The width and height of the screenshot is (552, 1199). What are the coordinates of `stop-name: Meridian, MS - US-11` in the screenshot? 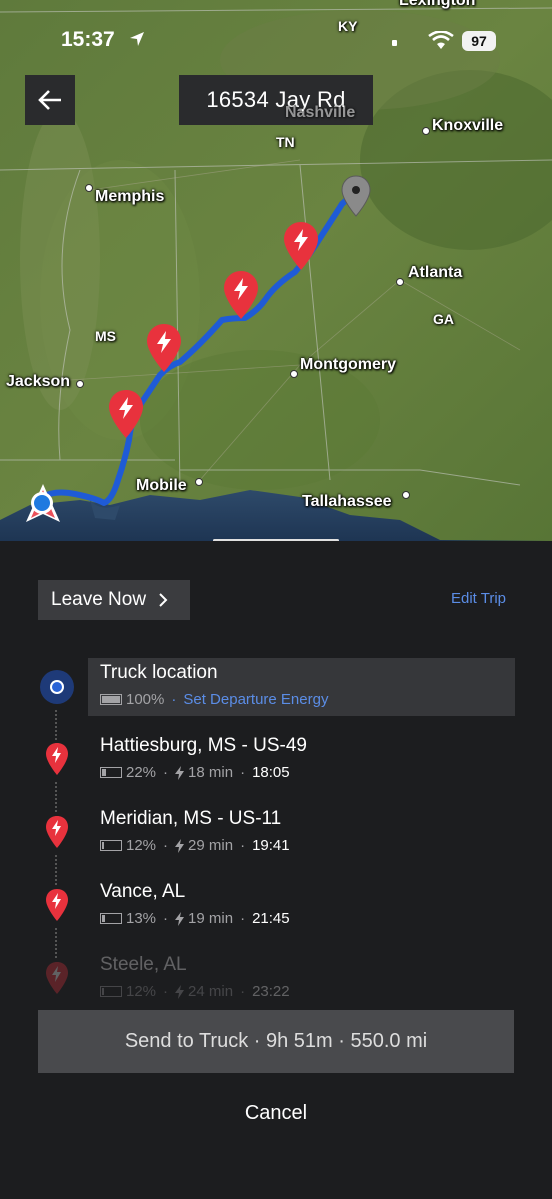 It's located at (191, 818).